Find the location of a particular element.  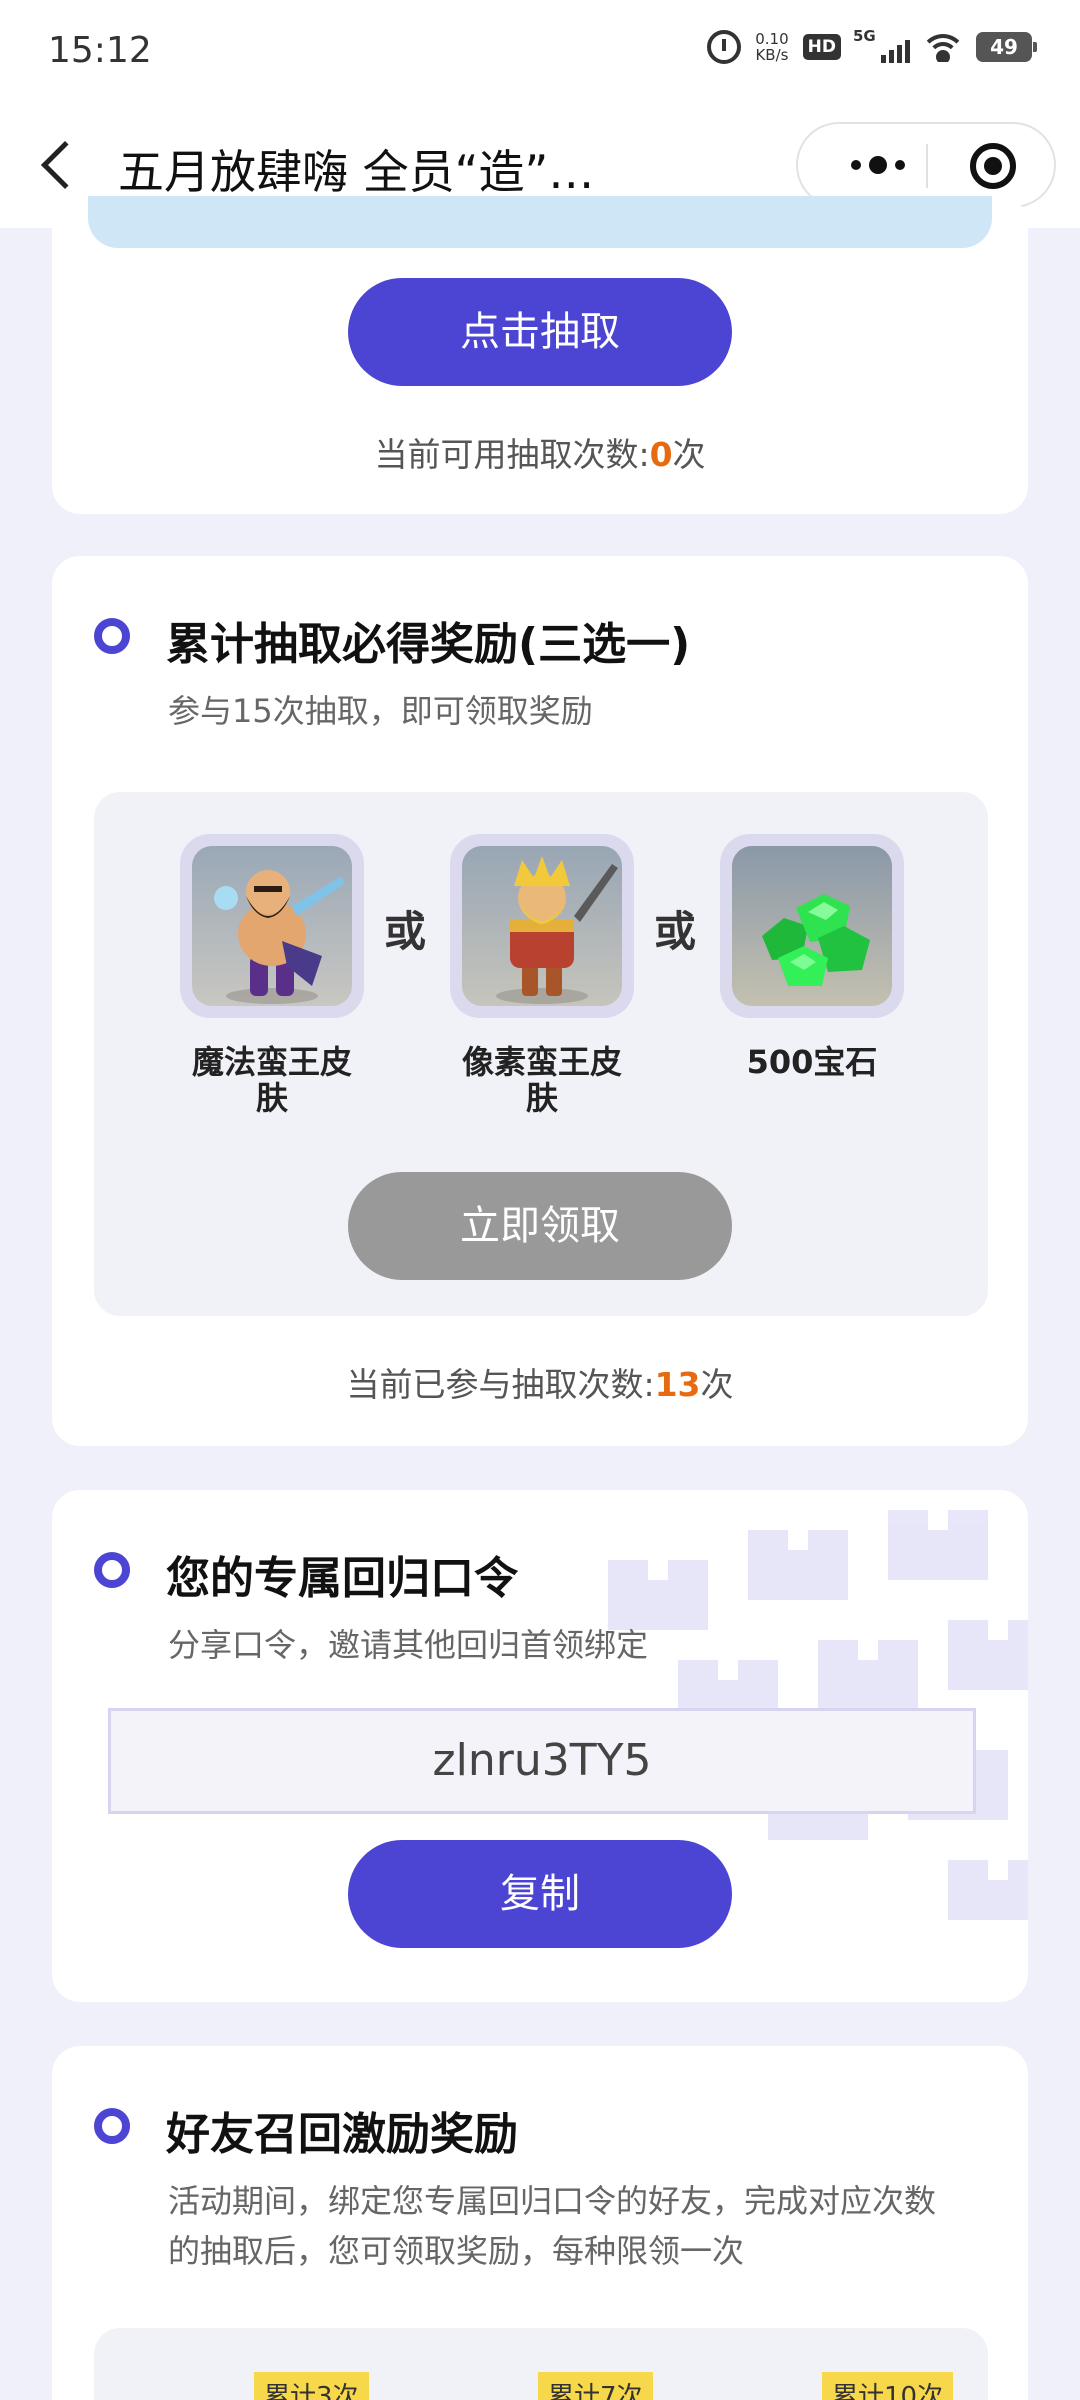

draw-card: 点击抽取 当前可用抽取次数:0次 is located at coordinates (540, 355).